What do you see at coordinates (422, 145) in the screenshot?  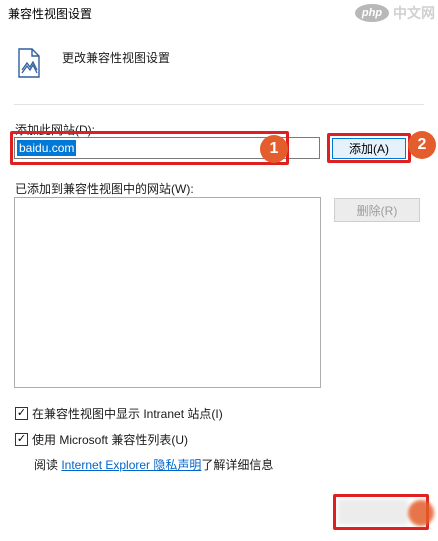 I see `step-badge-2: 2` at bounding box center [422, 145].